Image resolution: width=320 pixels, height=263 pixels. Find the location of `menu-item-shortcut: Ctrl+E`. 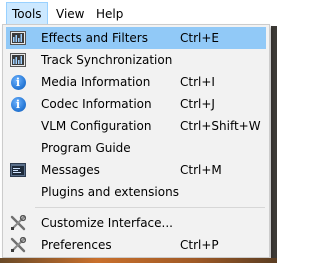

menu-item-shortcut: Ctrl+E is located at coordinates (199, 38).